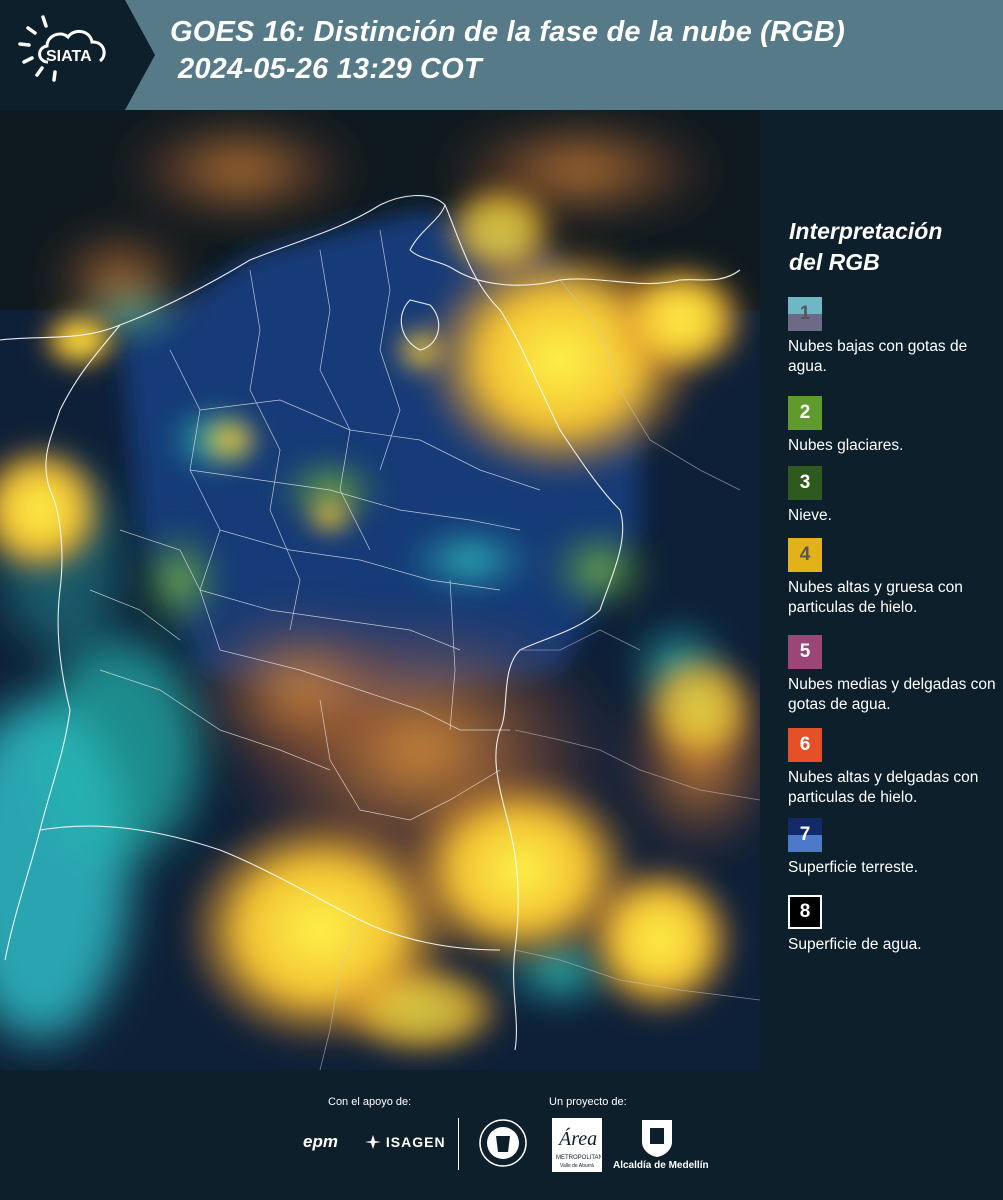 The height and width of the screenshot is (1200, 1003). I want to click on svg-text: METROPOLITANA, so click(578, 1158).